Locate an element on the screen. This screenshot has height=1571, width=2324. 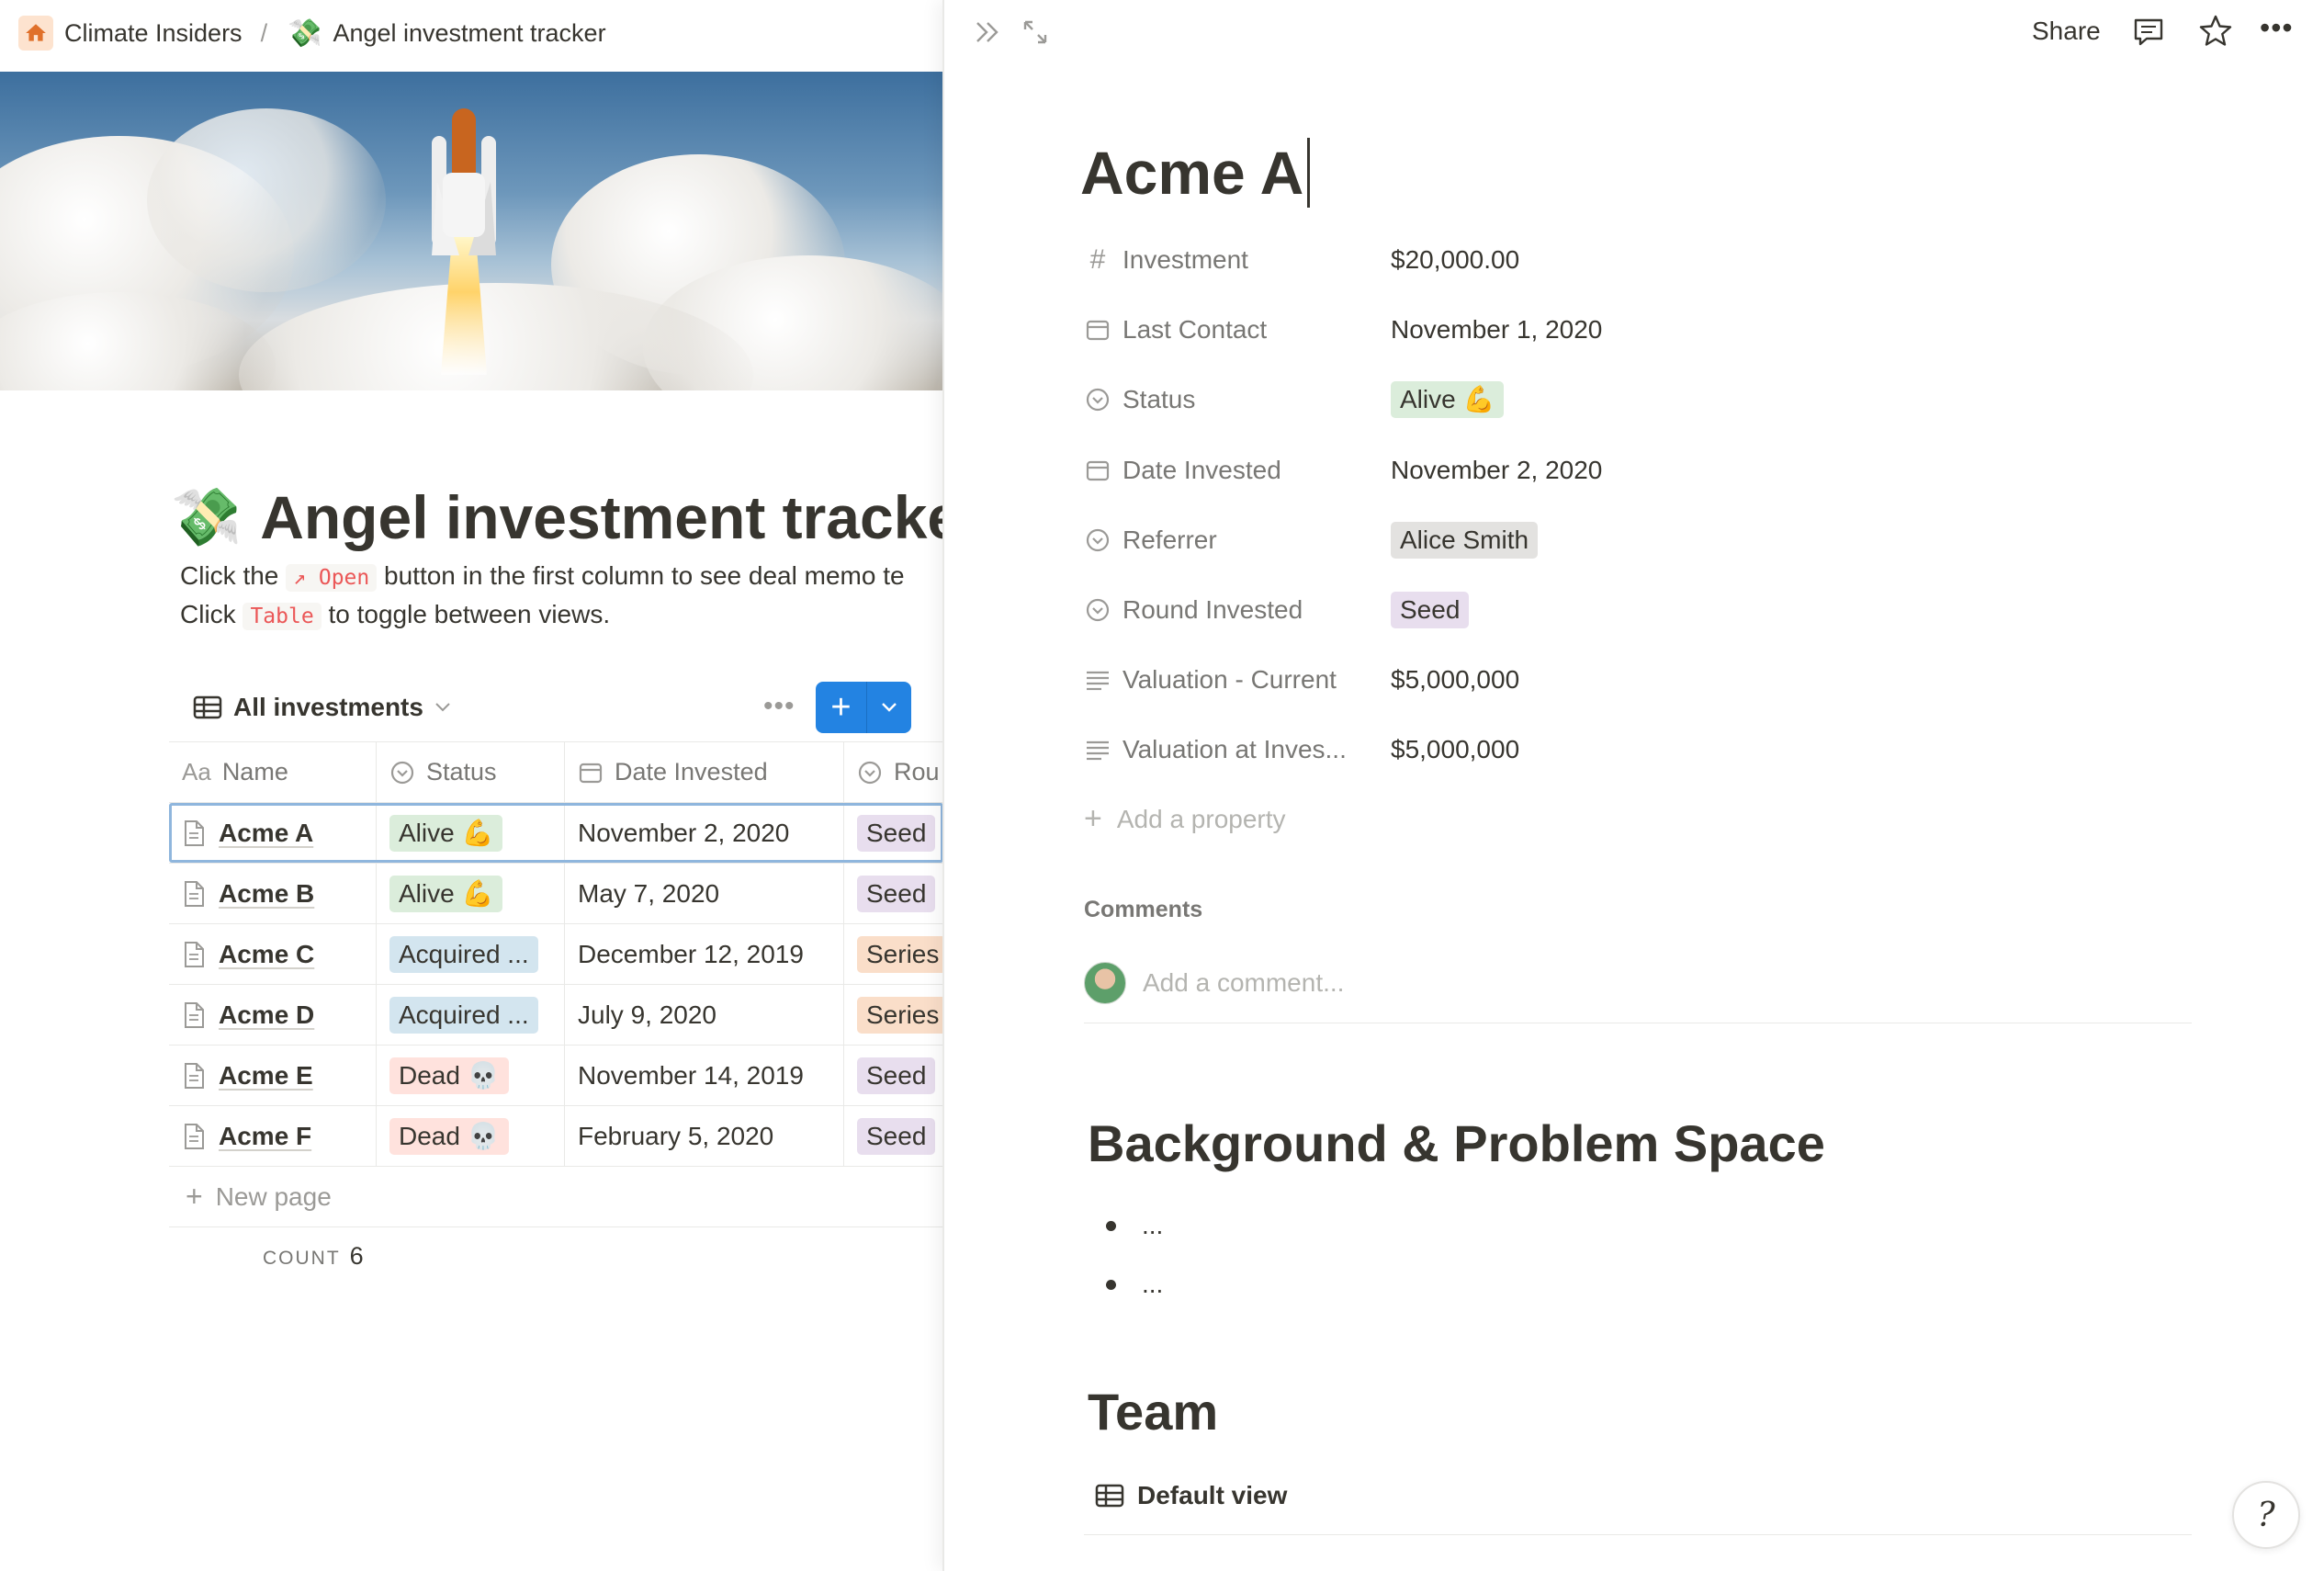
property-tag: Alice Smith is located at coordinates (1465, 541).